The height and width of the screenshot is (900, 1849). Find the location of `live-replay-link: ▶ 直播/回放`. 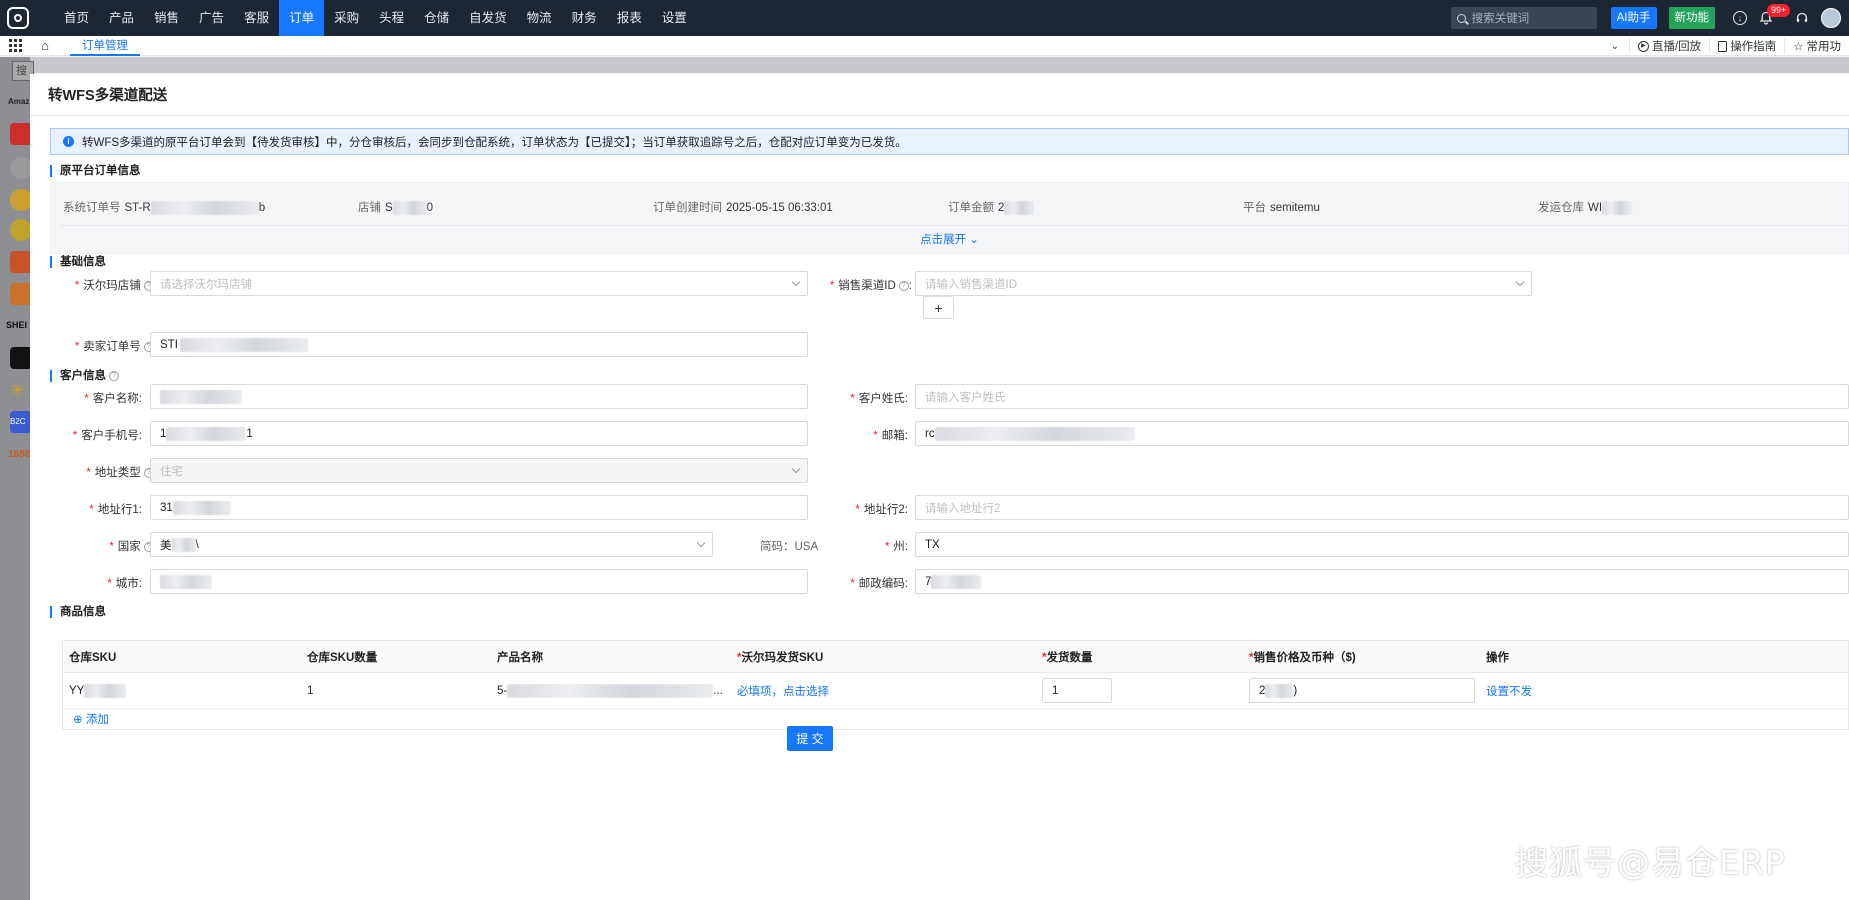

live-replay-link: ▶ 直播/回放 is located at coordinates (1668, 46).